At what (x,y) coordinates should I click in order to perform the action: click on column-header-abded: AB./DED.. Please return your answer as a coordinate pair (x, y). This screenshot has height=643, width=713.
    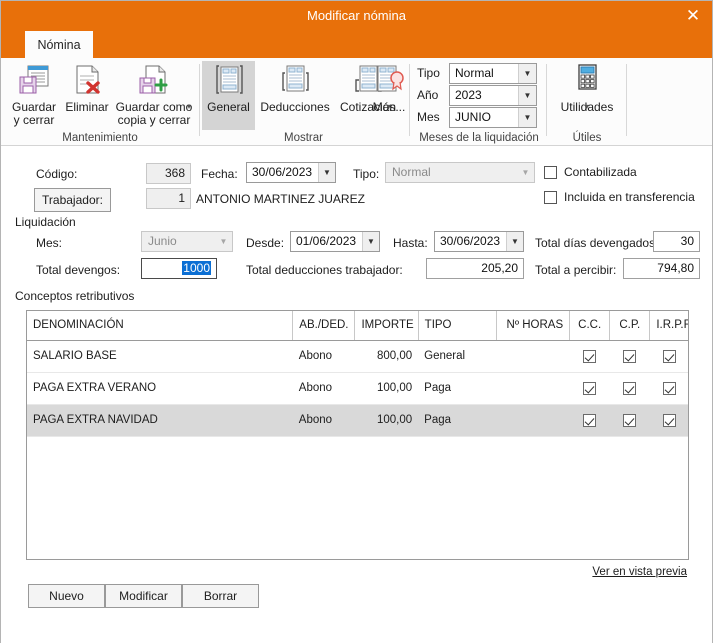
    Looking at the image, I should click on (324, 326).